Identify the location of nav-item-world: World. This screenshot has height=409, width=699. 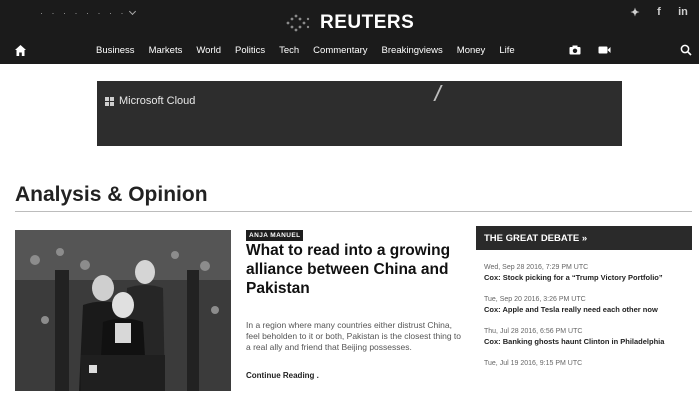
(208, 50).